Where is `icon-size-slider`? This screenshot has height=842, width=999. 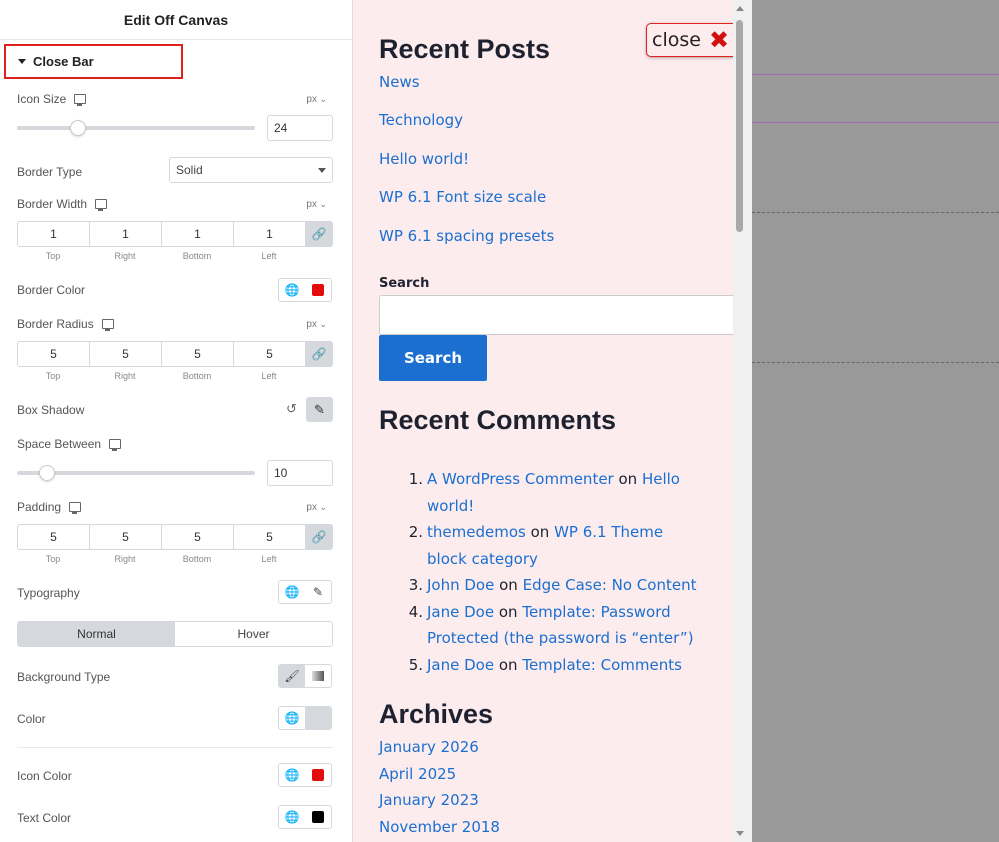
icon-size-slider is located at coordinates (136, 128).